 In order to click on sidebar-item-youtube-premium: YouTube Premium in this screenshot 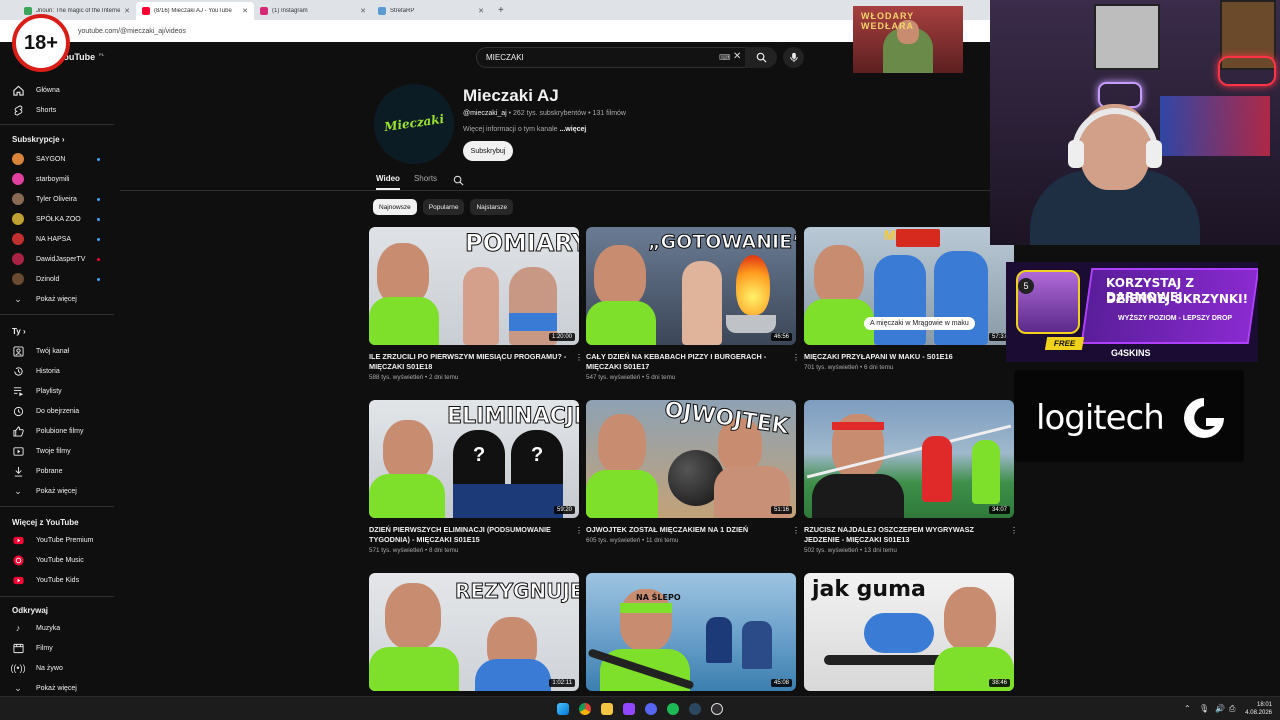, I will do `click(59, 540)`.